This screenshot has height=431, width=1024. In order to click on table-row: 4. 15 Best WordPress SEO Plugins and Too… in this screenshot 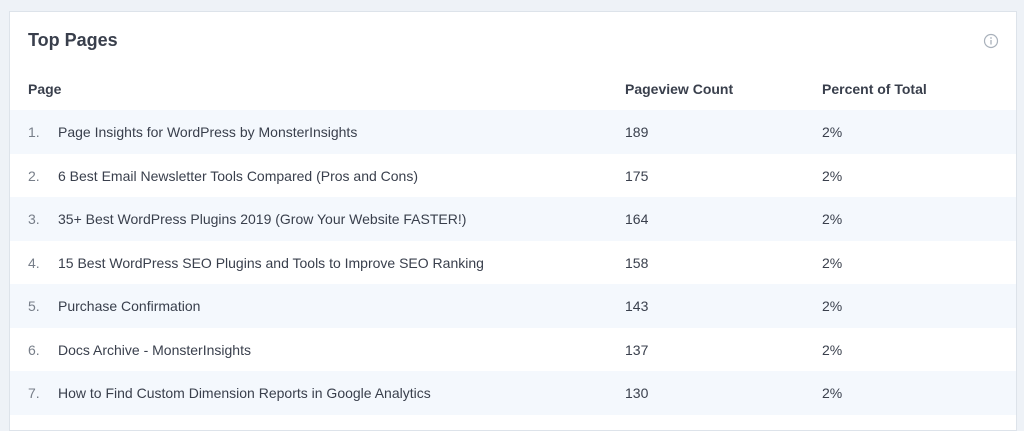, I will do `click(513, 262)`.